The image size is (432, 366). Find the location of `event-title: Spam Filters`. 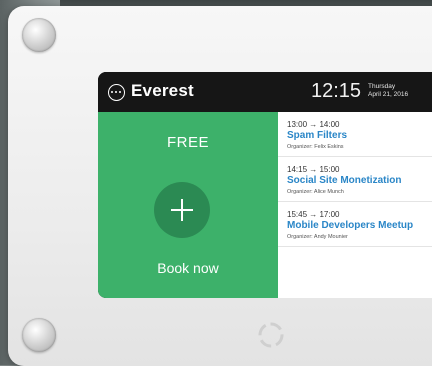

event-title: Spam Filters is located at coordinates (317, 135).